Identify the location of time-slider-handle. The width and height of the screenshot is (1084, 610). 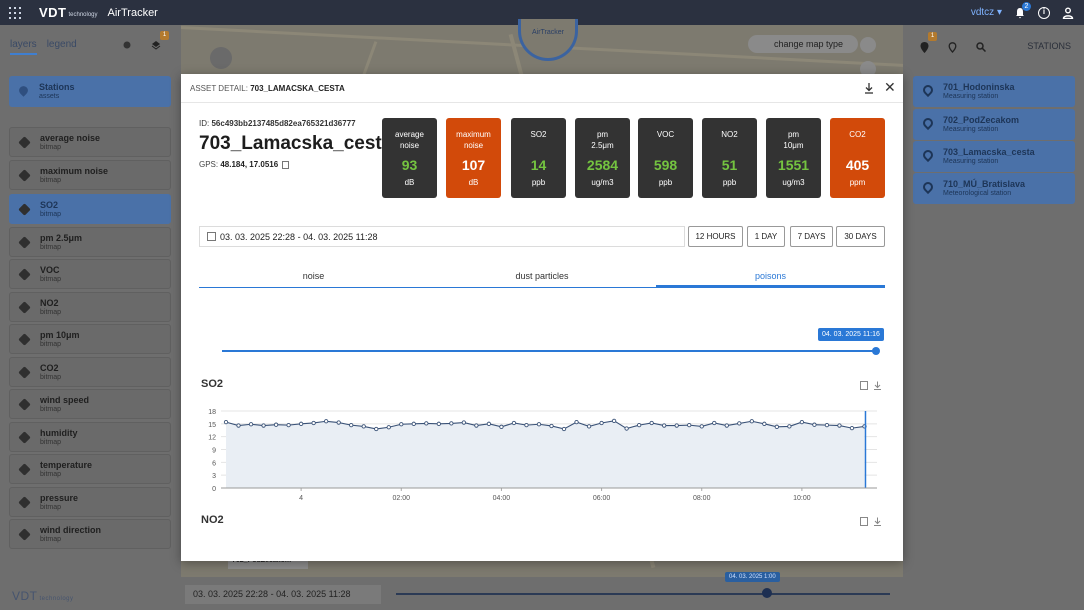
(876, 351).